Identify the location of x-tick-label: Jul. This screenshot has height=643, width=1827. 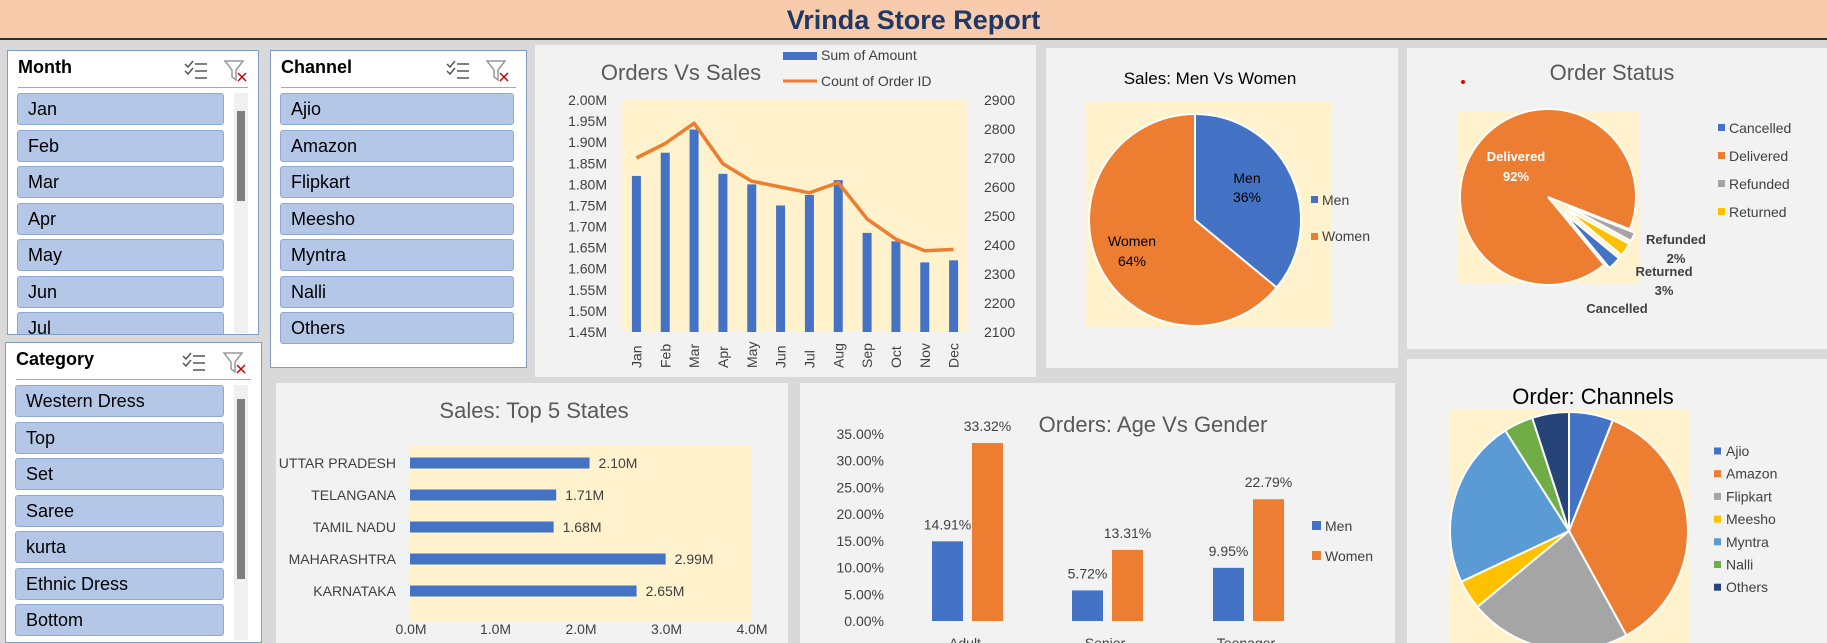
(809, 359).